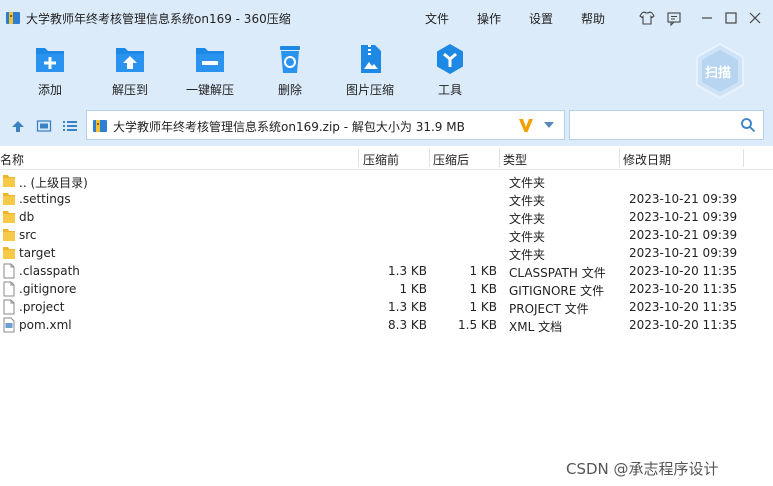  Describe the element at coordinates (9, 325) in the screenshot. I see `xml-file-icon` at that location.